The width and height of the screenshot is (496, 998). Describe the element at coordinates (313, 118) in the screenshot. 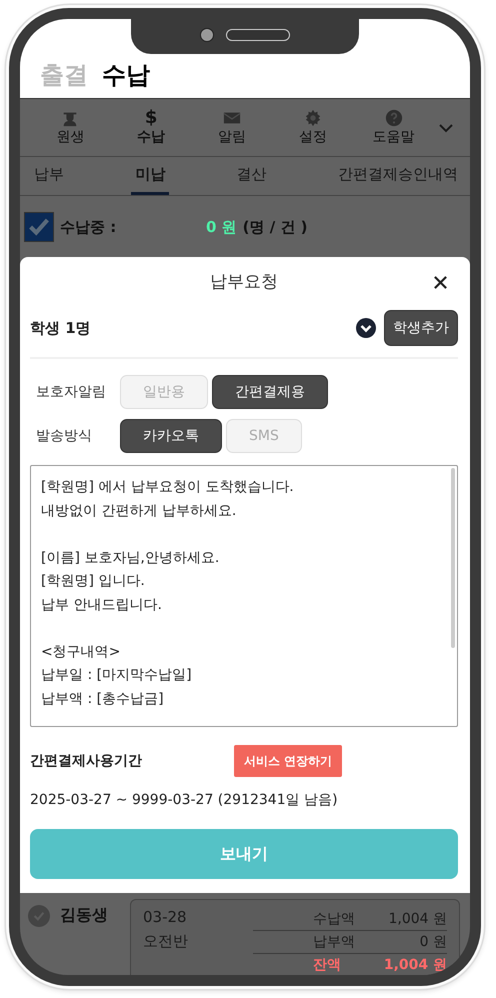

I see `settings-icon` at that location.